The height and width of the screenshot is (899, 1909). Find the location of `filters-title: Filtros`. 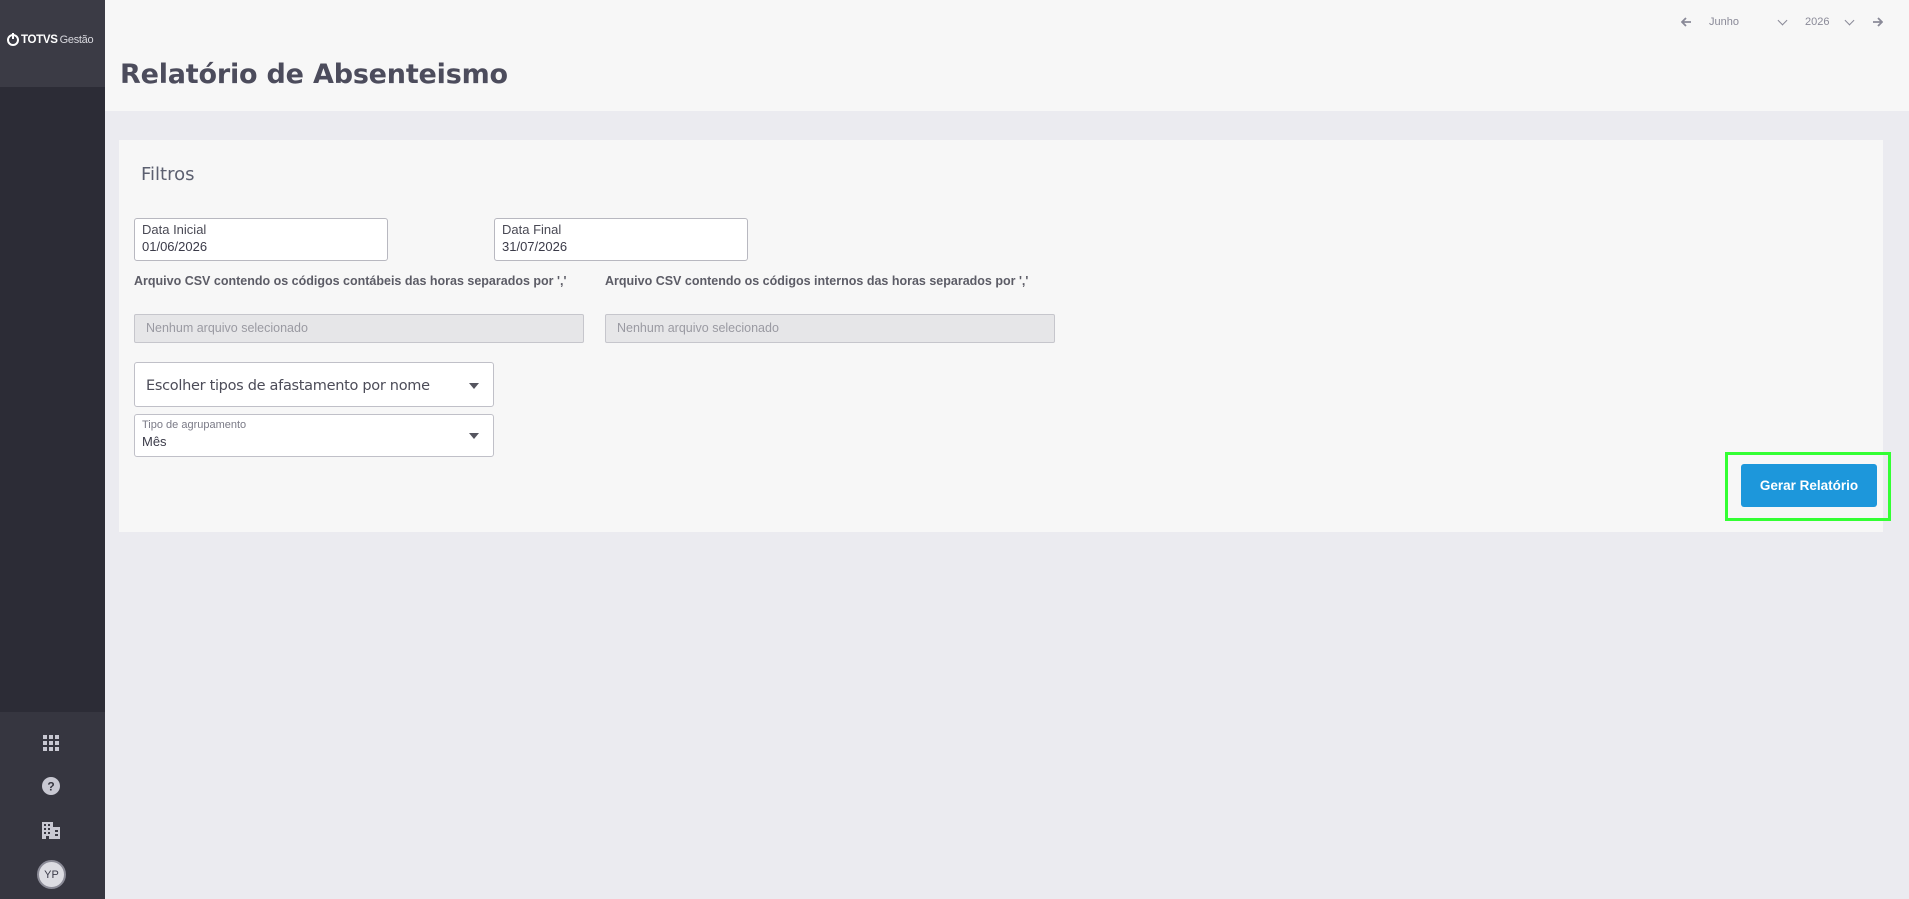

filters-title: Filtros is located at coordinates (168, 174).